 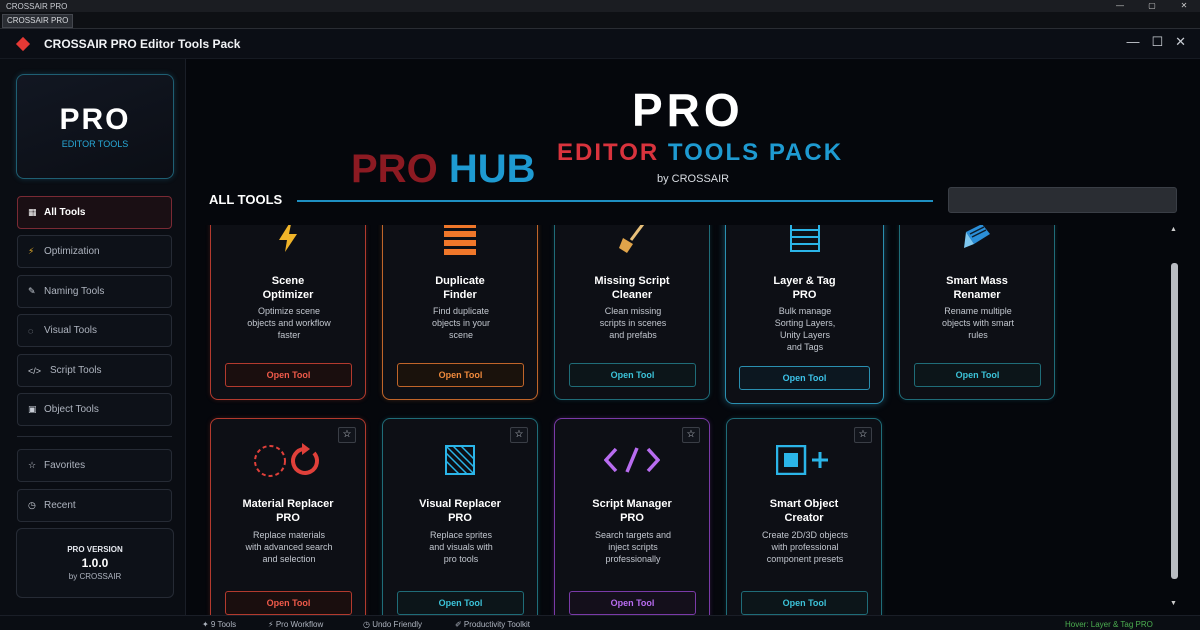 What do you see at coordinates (1174, 421) in the screenshot?
I see `scrollbar-thumb` at bounding box center [1174, 421].